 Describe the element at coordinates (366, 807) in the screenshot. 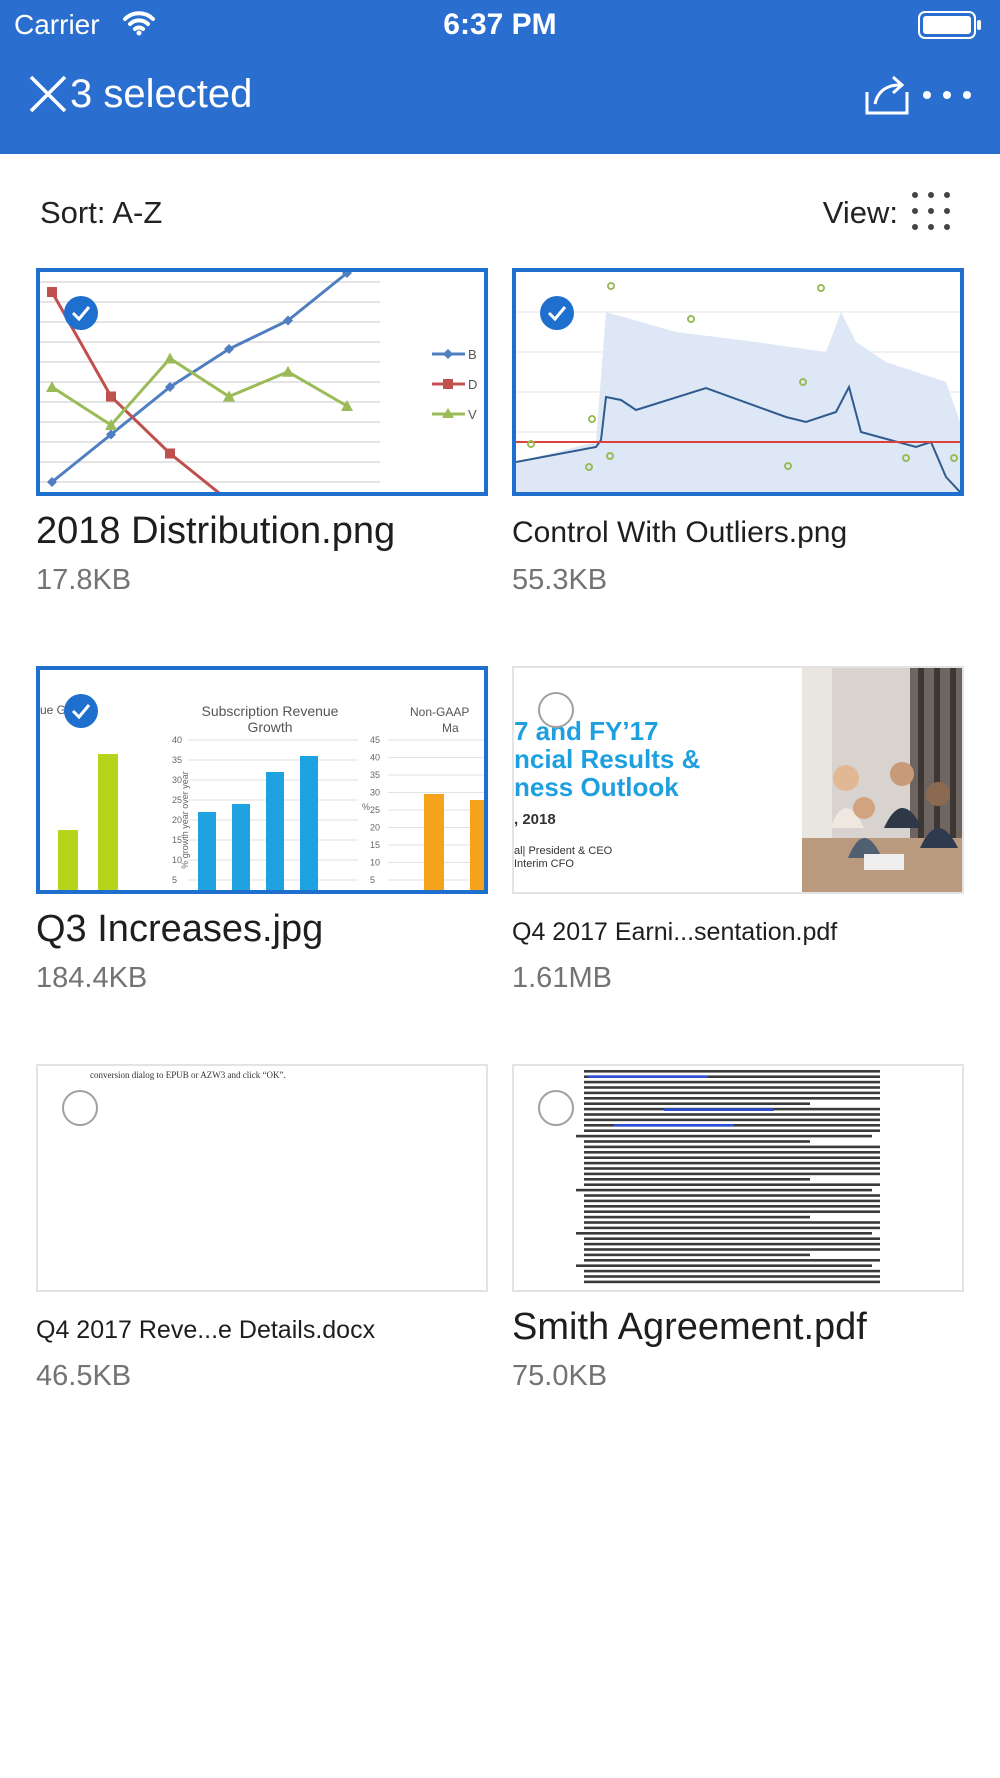

I see `chart-axis-symbol: %` at that location.